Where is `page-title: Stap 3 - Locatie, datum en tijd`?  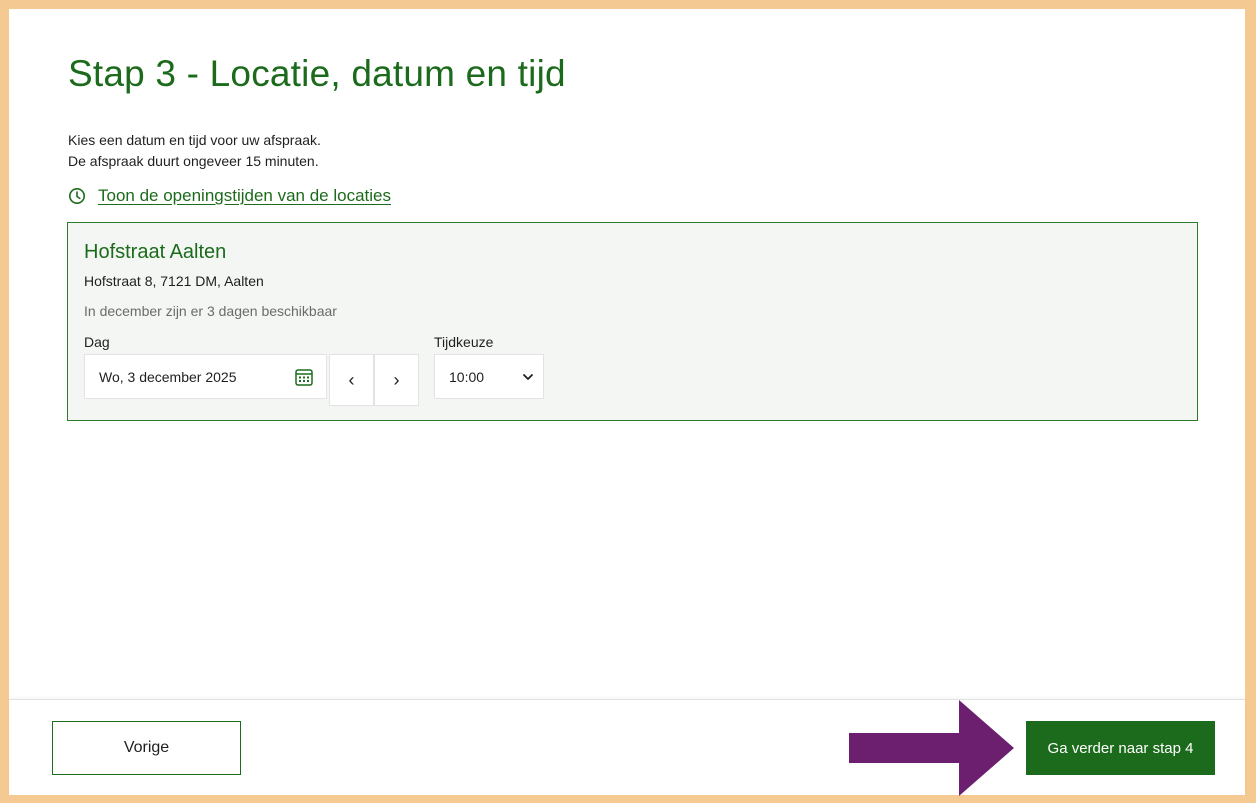 page-title: Stap 3 - Locatie, datum en tijd is located at coordinates (317, 73).